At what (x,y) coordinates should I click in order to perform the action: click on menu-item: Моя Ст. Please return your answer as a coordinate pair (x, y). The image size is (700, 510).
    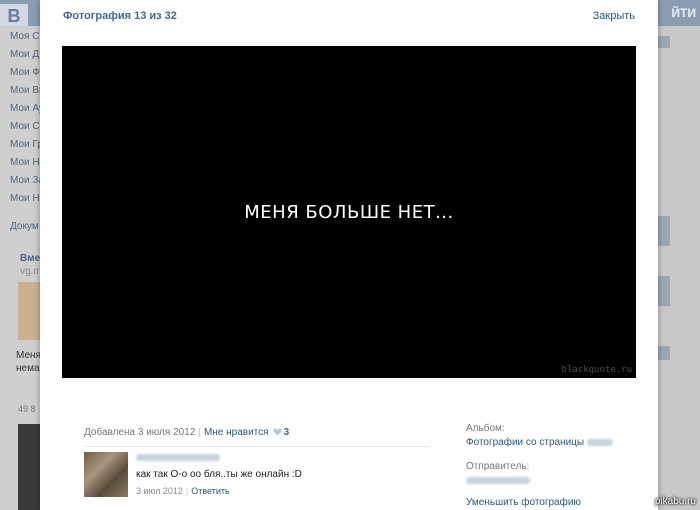
    Looking at the image, I should click on (26, 37).